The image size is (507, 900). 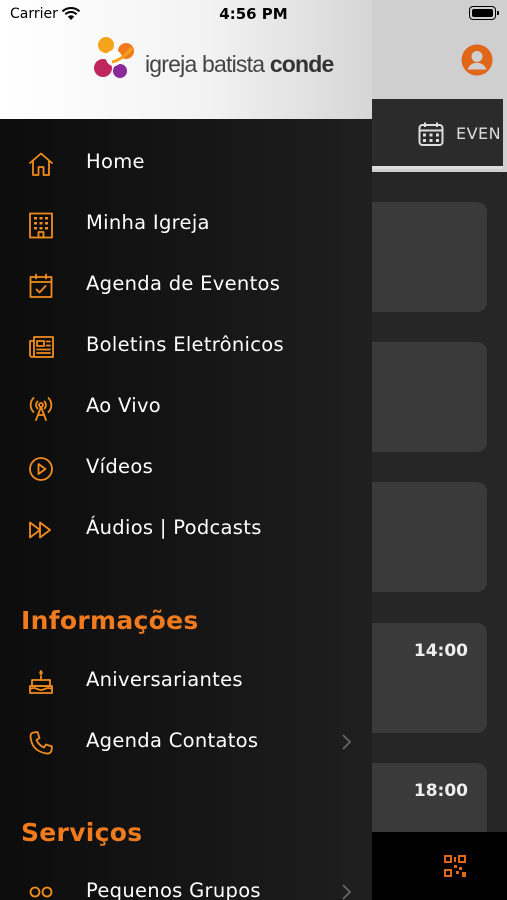 What do you see at coordinates (164, 679) in the screenshot?
I see `menu-item-label: Aniversariantes` at bounding box center [164, 679].